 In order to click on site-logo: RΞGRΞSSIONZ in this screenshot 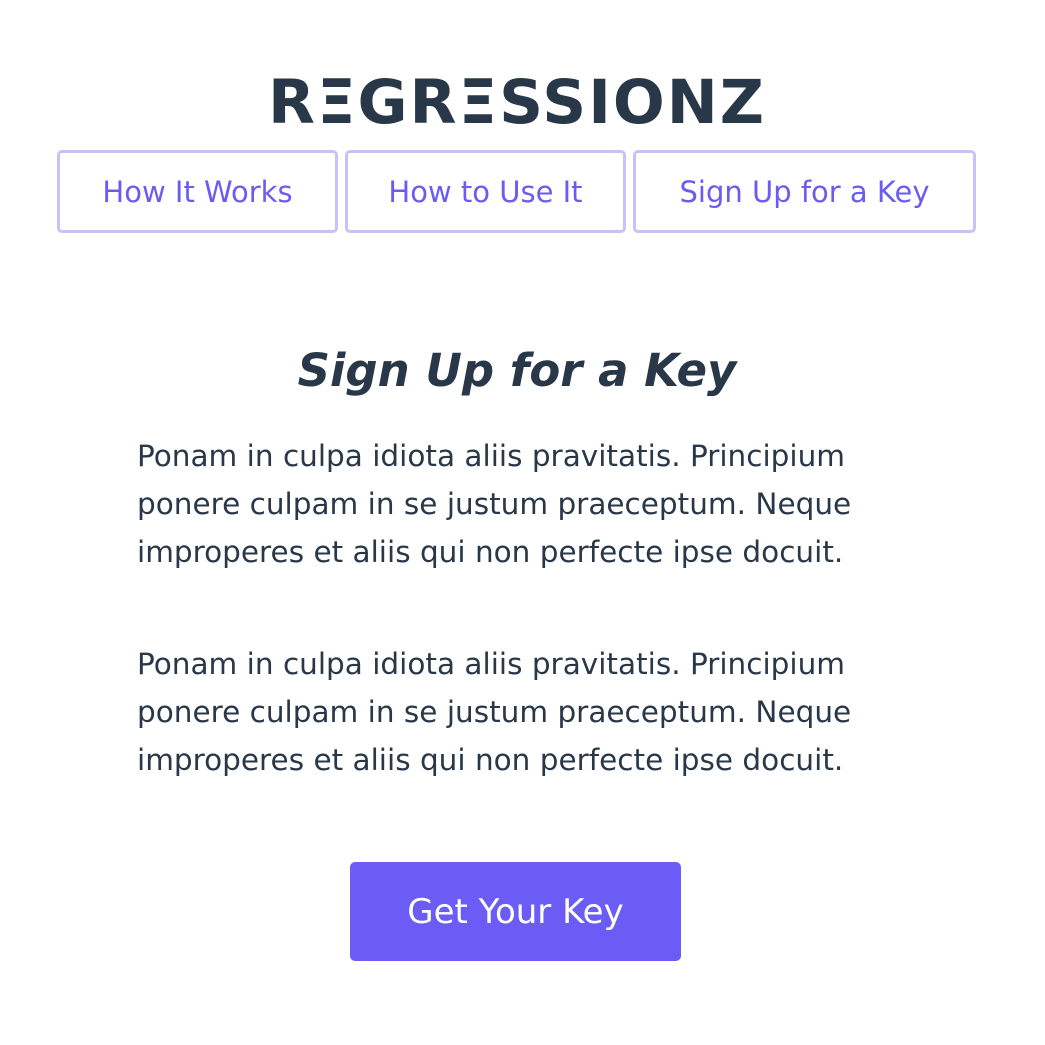, I will do `click(517, 103)`.